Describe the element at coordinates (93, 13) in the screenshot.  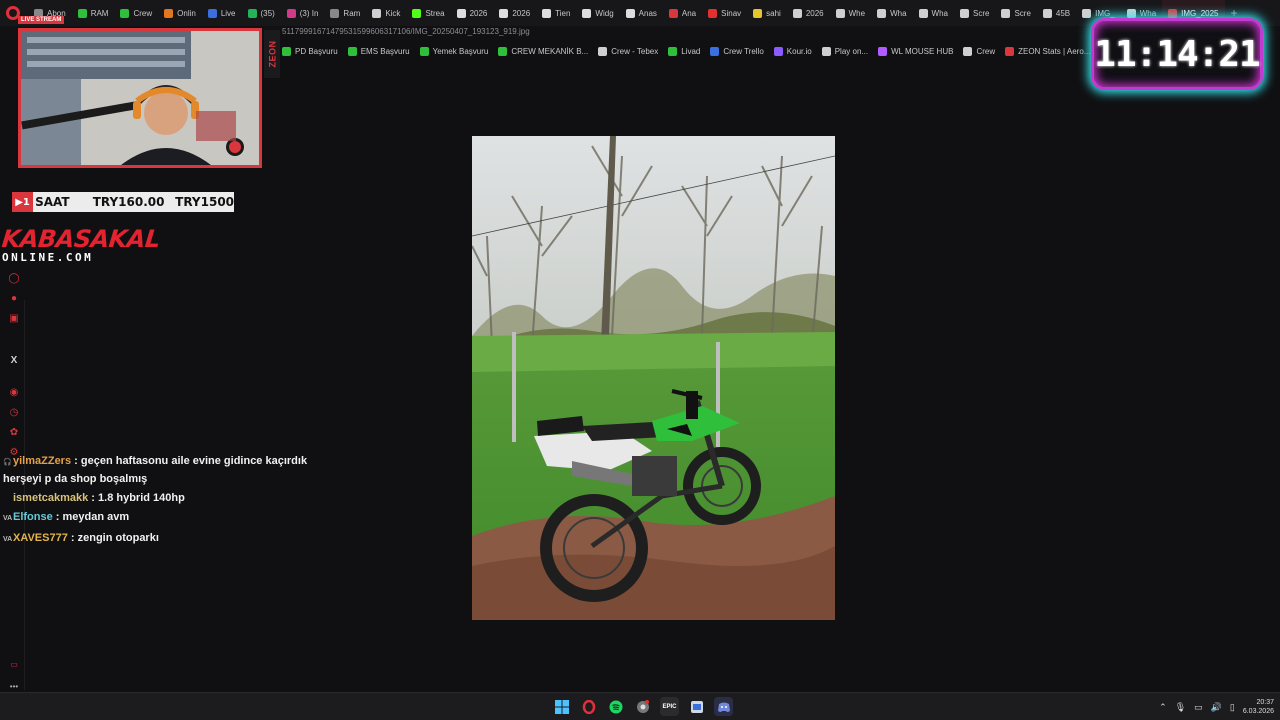
I see `browser-tab: RAM` at that location.